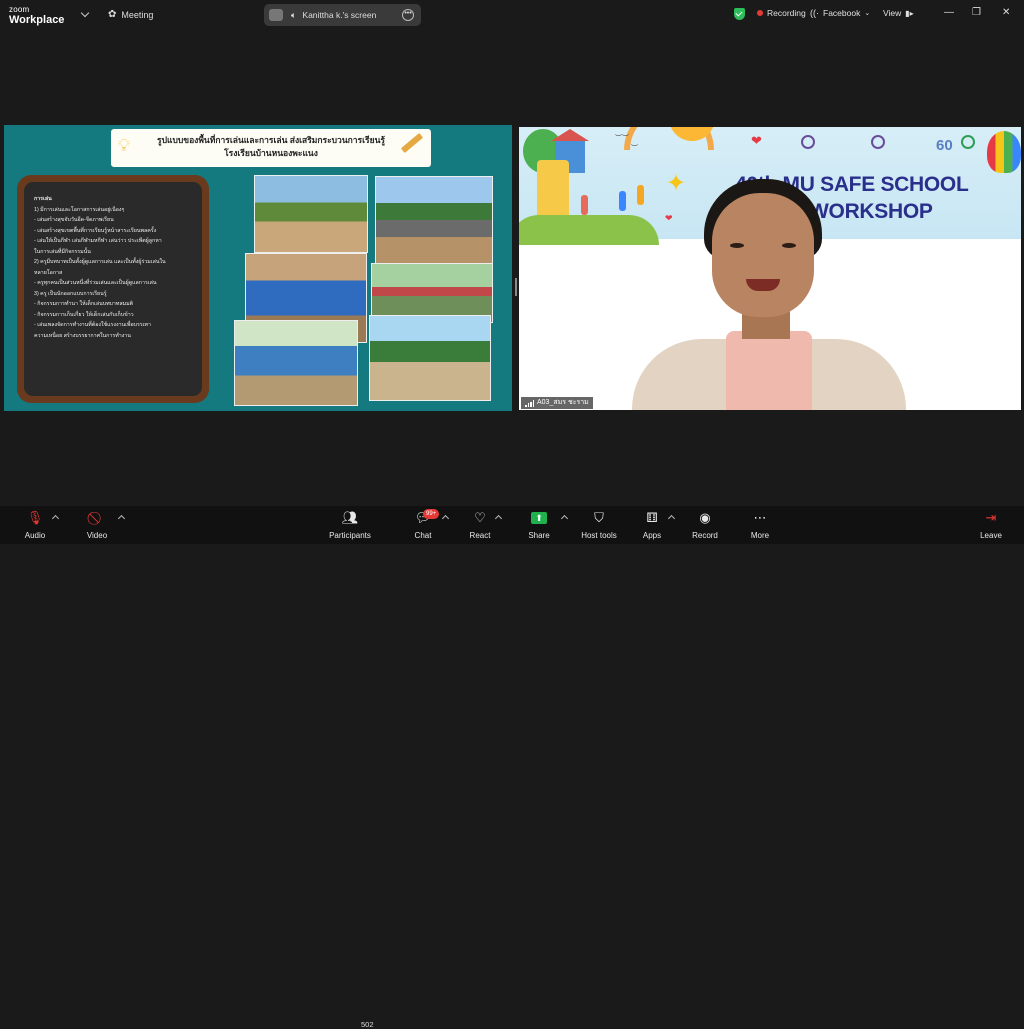  What do you see at coordinates (563, 402) in the screenshot?
I see `participant-name: A03_สมร ชะราม` at bounding box center [563, 402].